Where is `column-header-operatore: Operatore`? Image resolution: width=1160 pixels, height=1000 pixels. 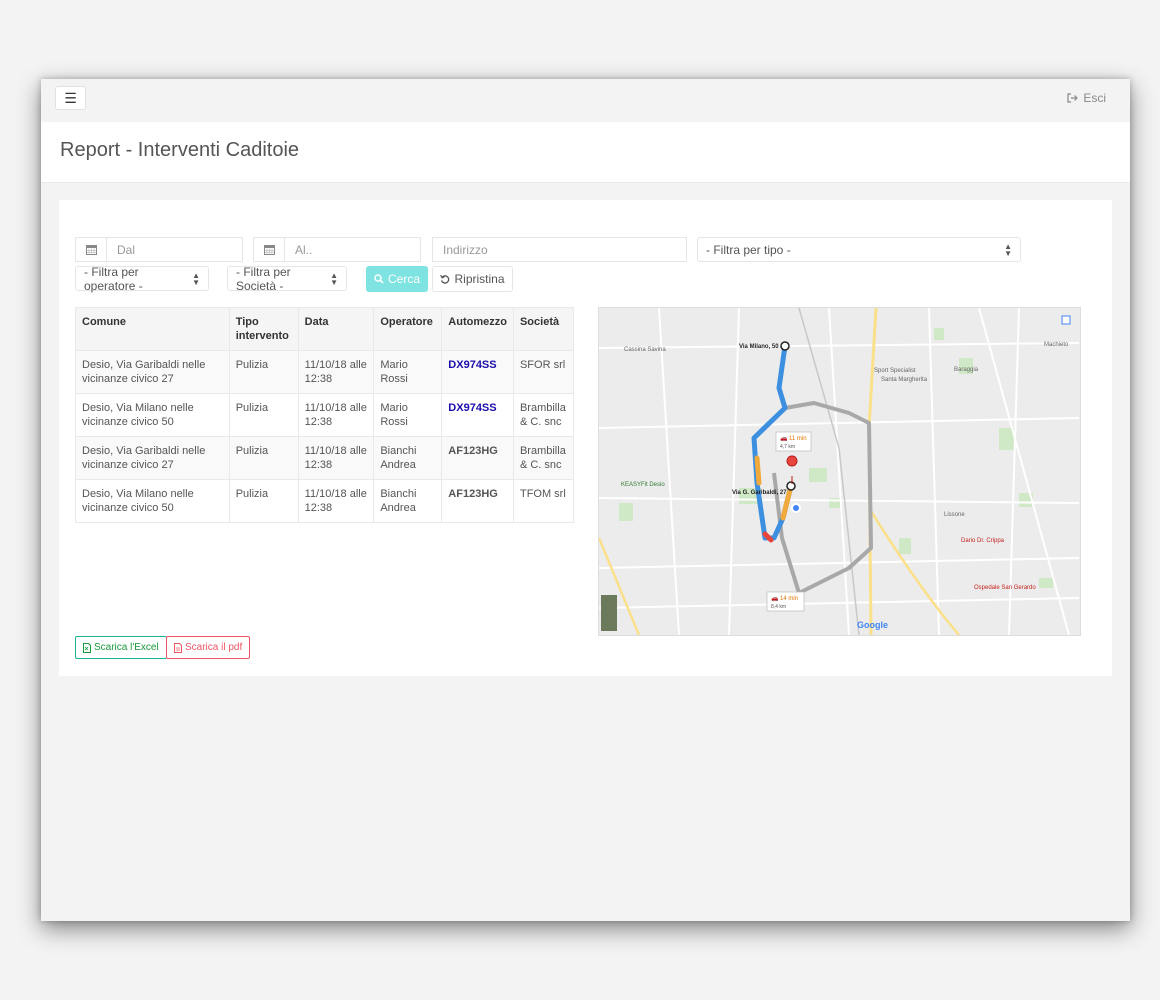
column-header-operatore: Operatore is located at coordinates (408, 329).